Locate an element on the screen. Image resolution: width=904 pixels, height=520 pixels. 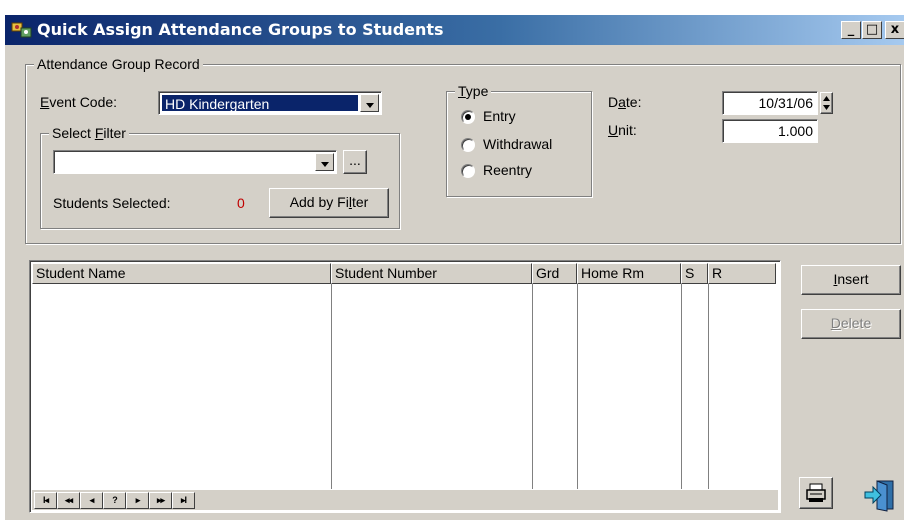
minimize-button: _ is located at coordinates (851, 30).